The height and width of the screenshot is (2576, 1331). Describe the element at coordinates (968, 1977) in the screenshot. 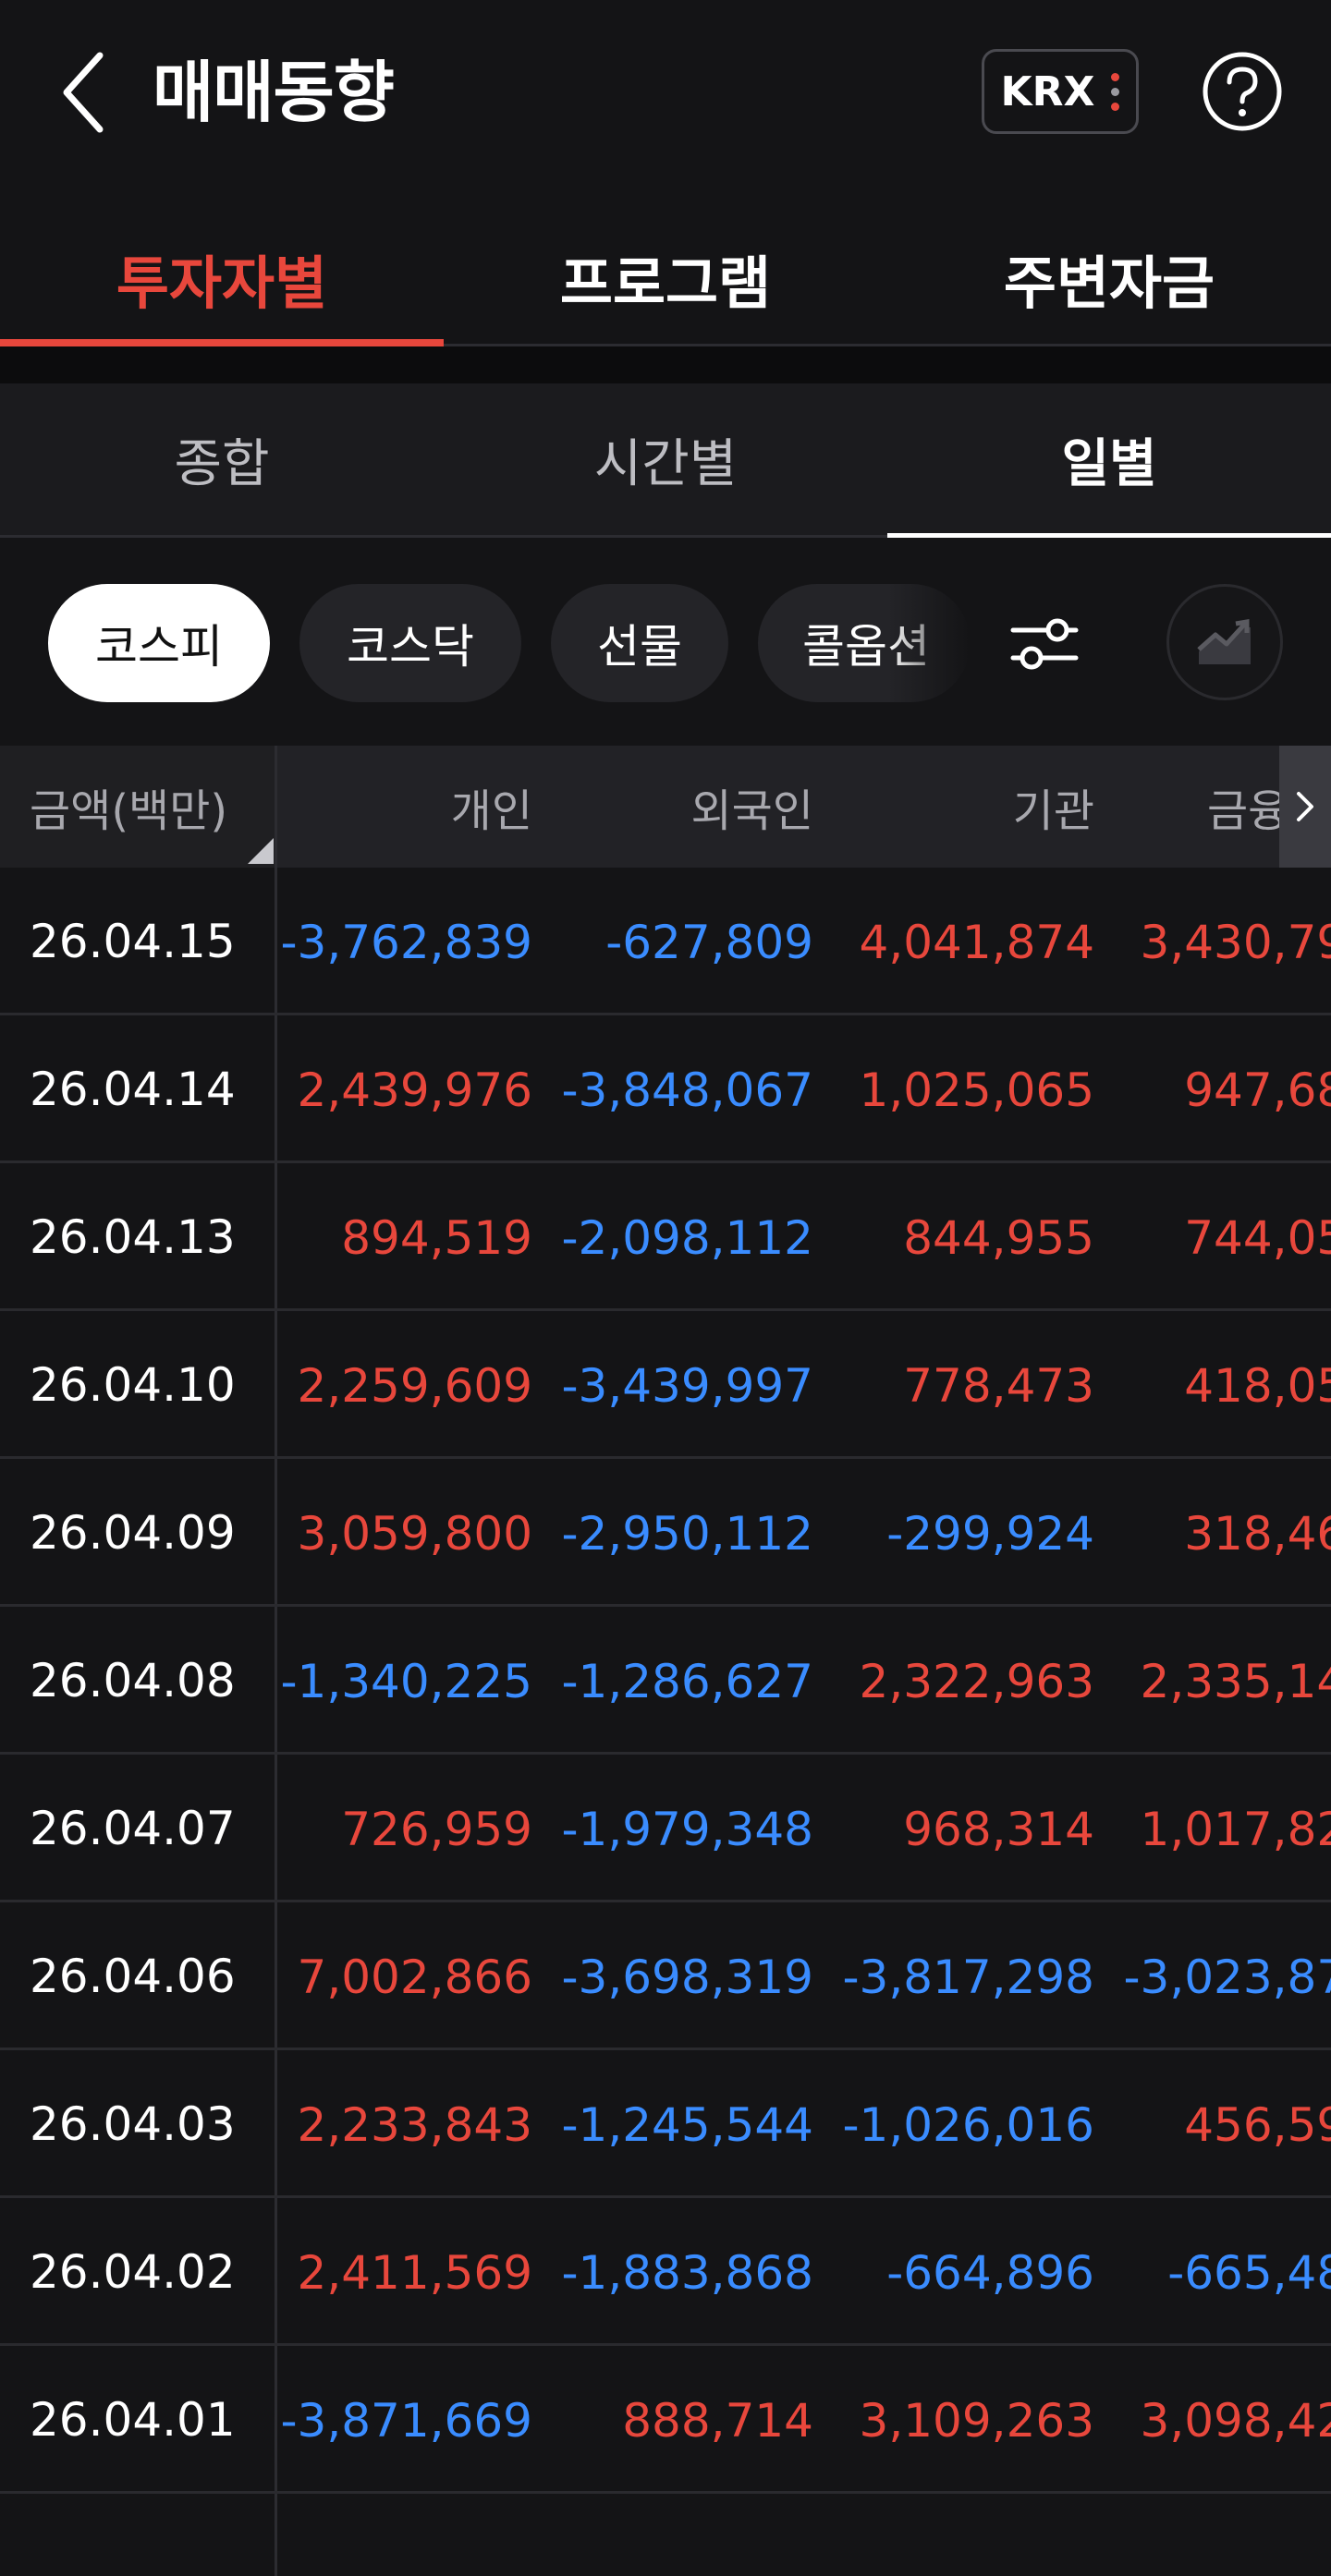

I see `cell-institution: -3,817,298` at that location.